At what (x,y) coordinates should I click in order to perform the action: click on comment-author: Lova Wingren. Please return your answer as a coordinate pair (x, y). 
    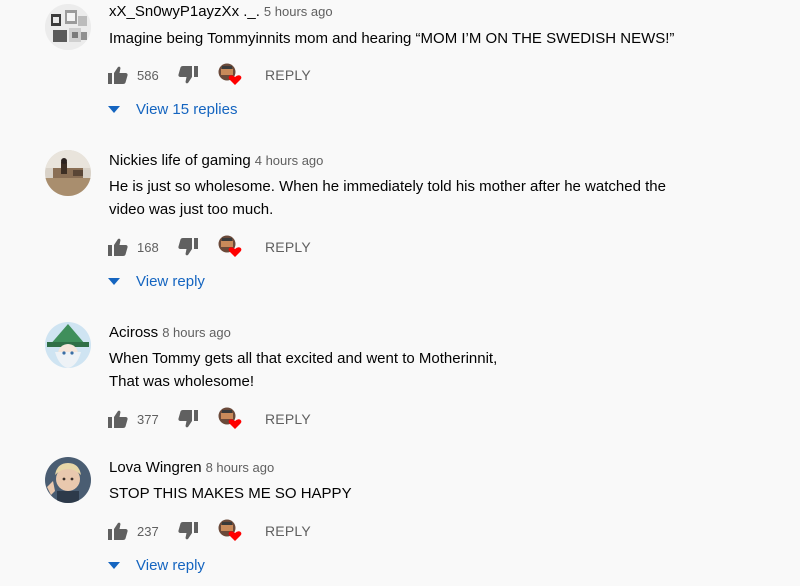
    Looking at the image, I should click on (155, 467).